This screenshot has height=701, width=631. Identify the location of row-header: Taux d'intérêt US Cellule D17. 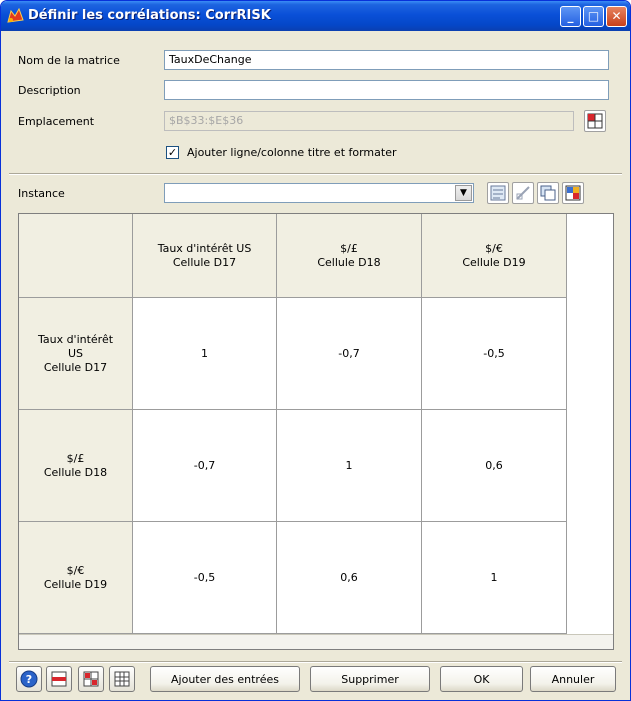
(76, 354).